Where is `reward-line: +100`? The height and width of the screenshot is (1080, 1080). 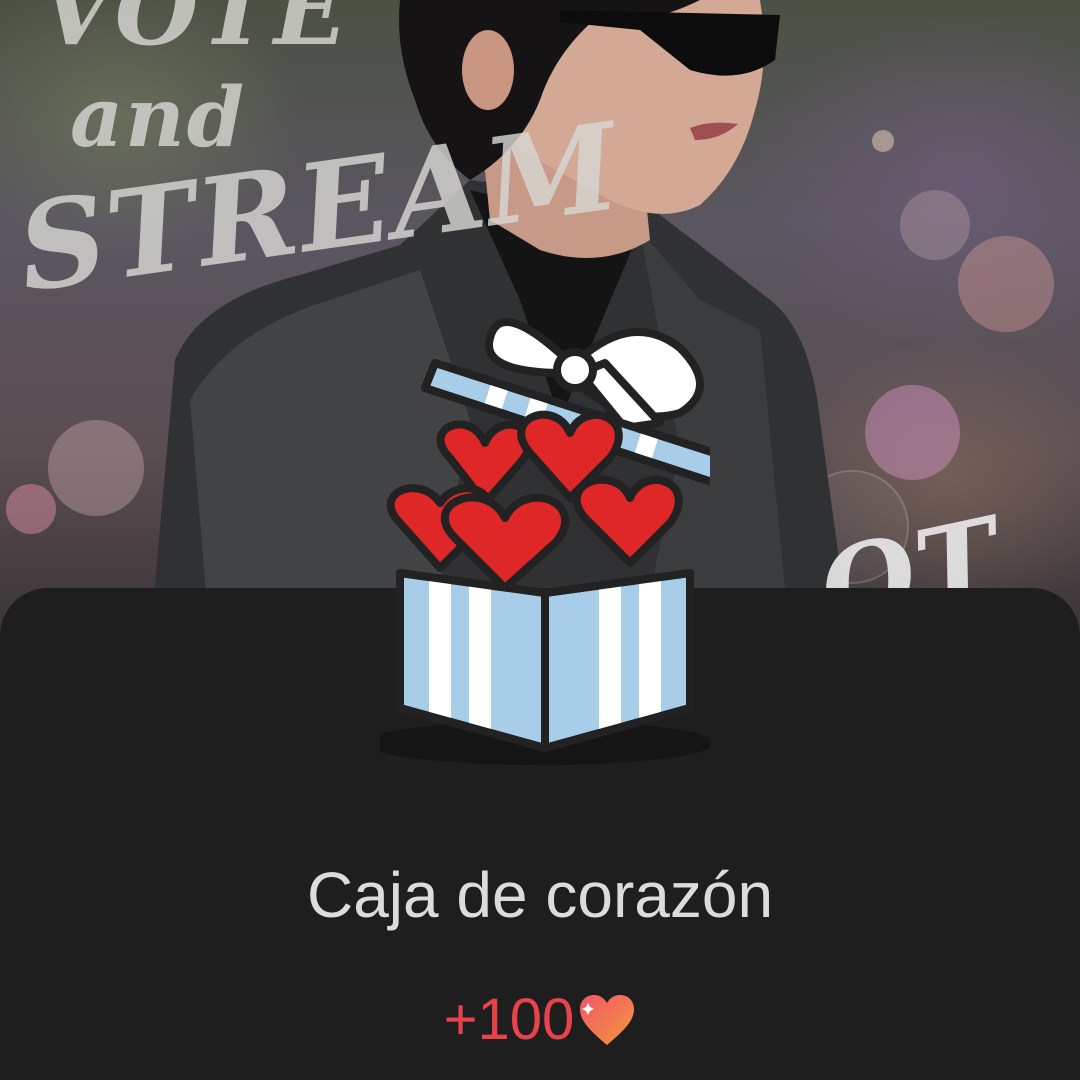 reward-line: +100 is located at coordinates (540, 1017).